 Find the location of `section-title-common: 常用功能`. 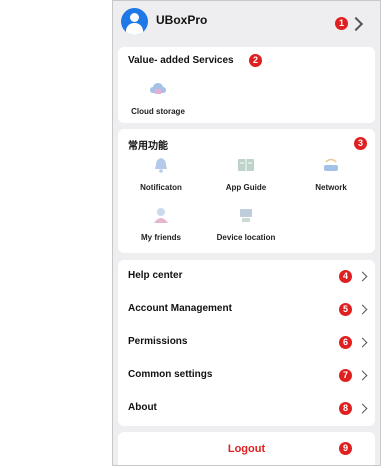

section-title-common: 常用功能 is located at coordinates (148, 146).